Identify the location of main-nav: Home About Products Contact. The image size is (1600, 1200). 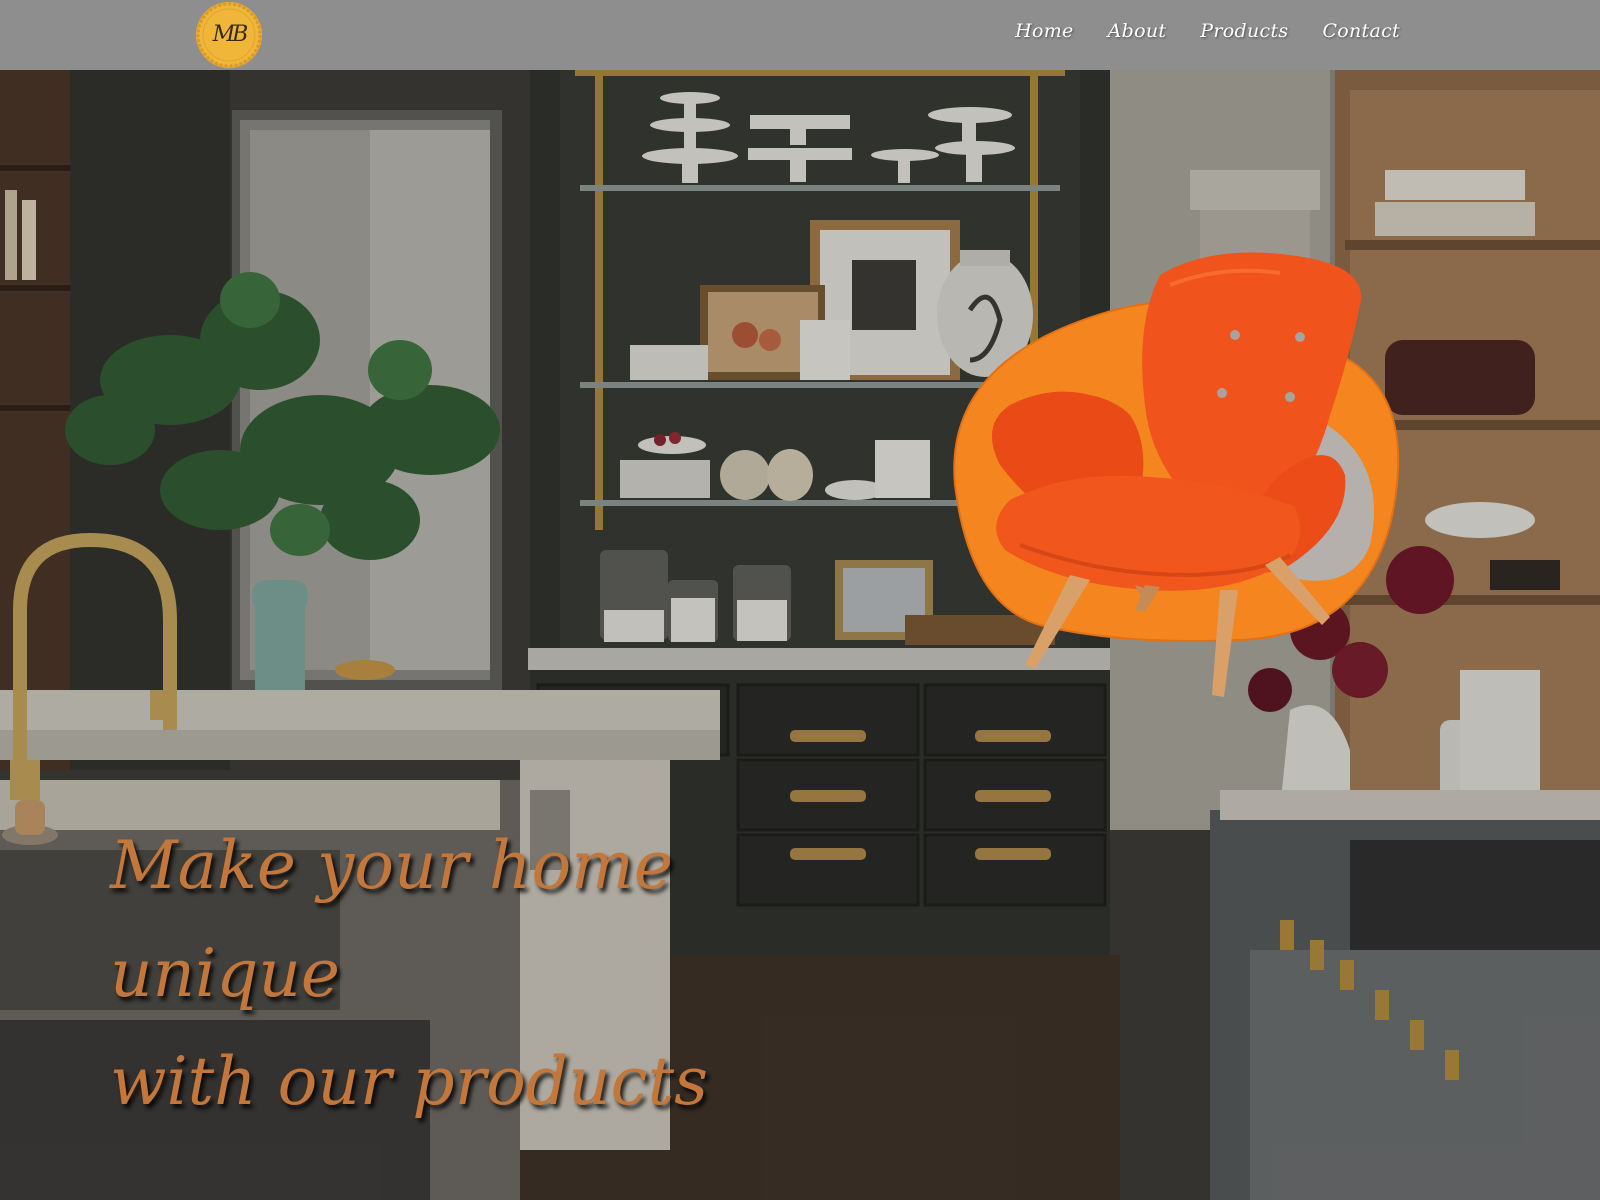
(1207, 31).